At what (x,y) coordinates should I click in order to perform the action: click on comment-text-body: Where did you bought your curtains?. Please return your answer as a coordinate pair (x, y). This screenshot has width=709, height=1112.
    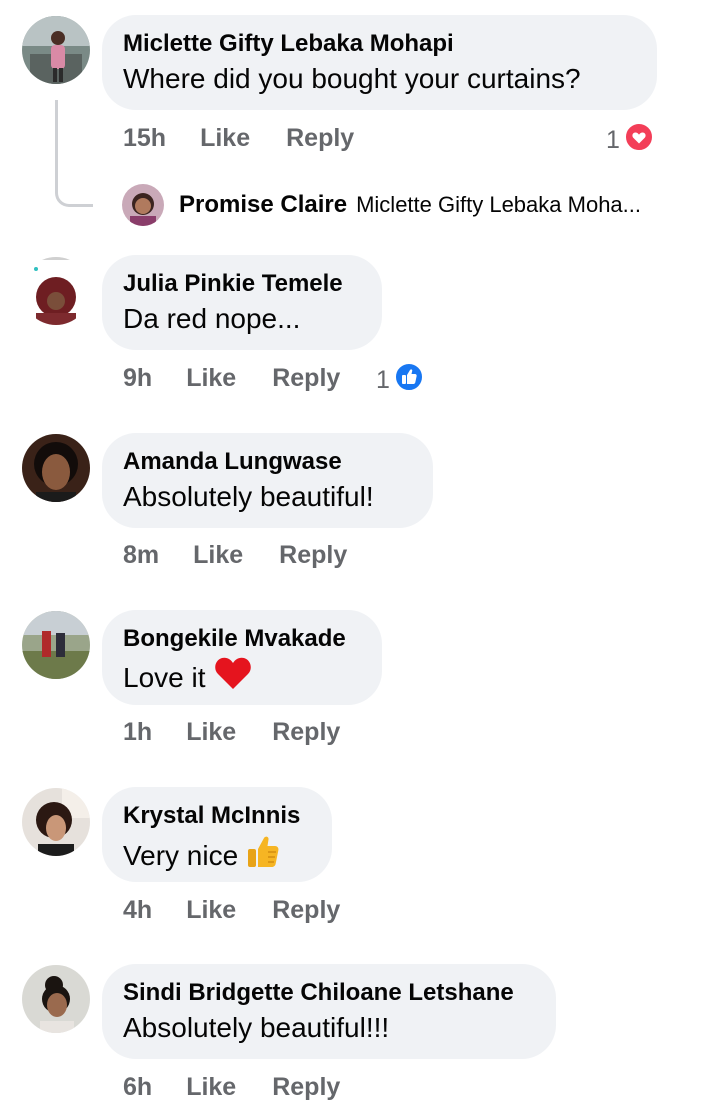
    Looking at the image, I should click on (352, 78).